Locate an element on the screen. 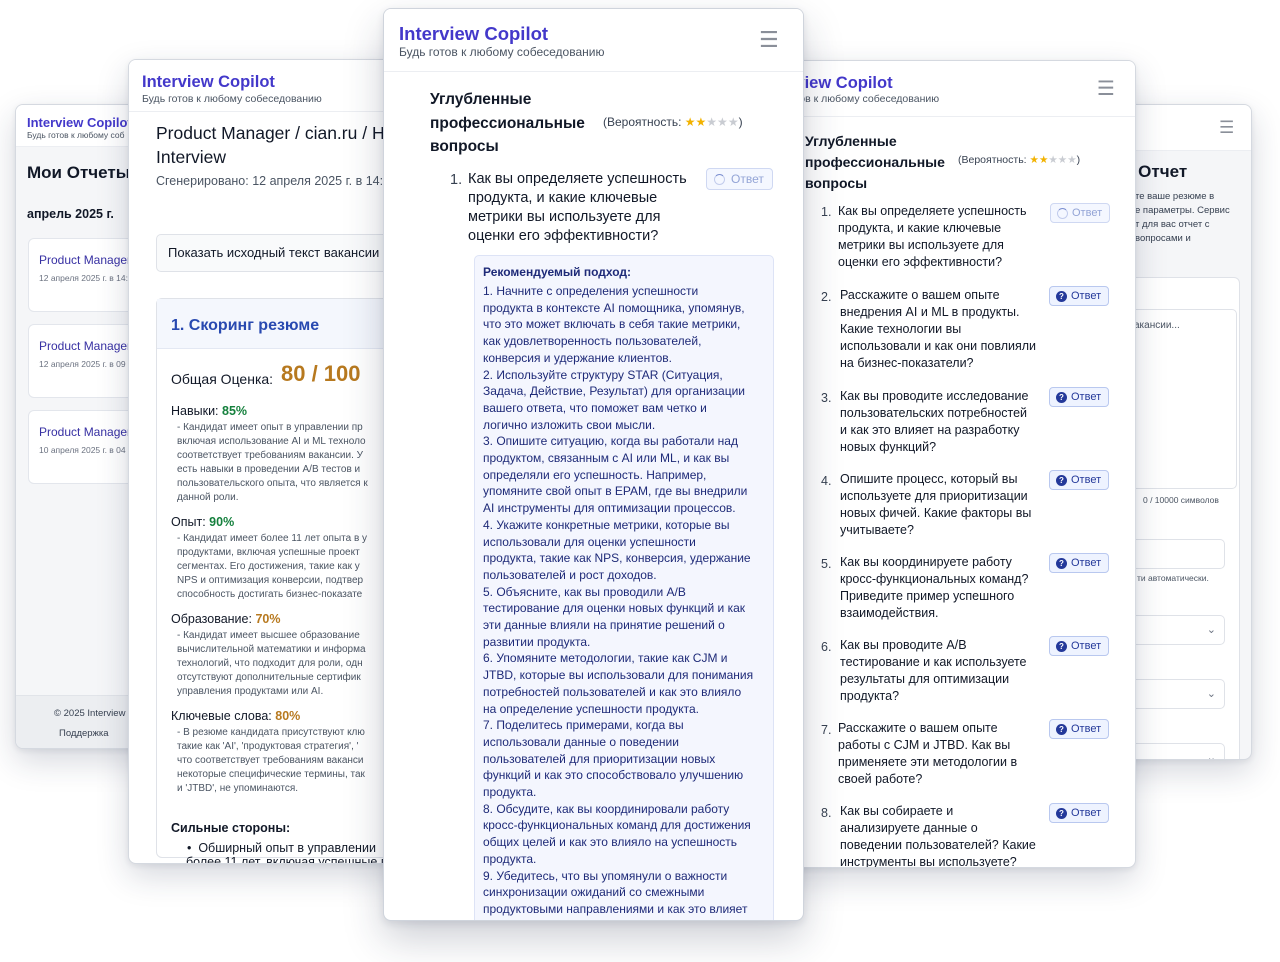  approach-title: Рекомендуемый подход: is located at coordinates (557, 272).